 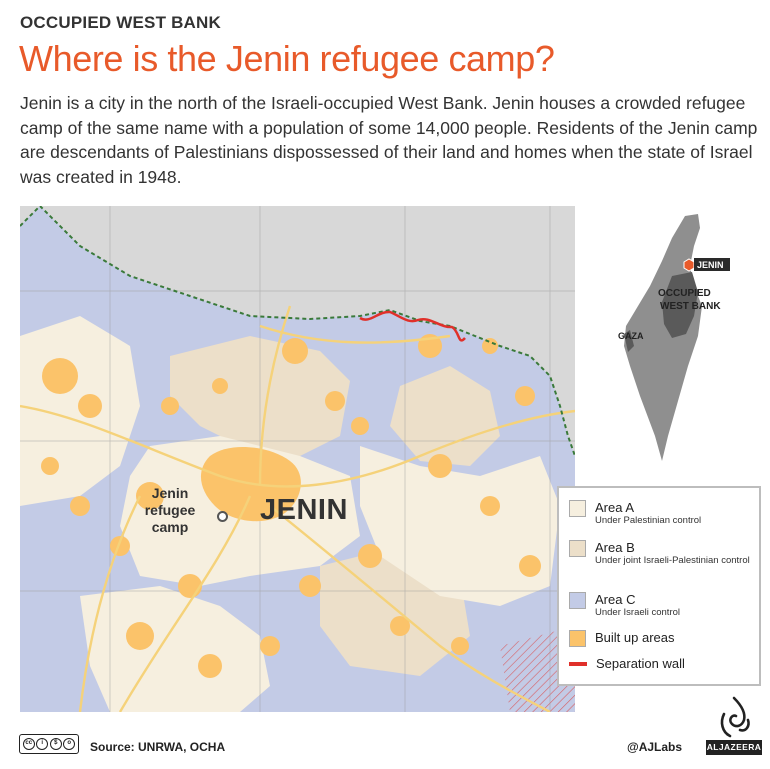 What do you see at coordinates (638, 612) in the screenshot?
I see `legend-subtitle: Under Israeli control` at bounding box center [638, 612].